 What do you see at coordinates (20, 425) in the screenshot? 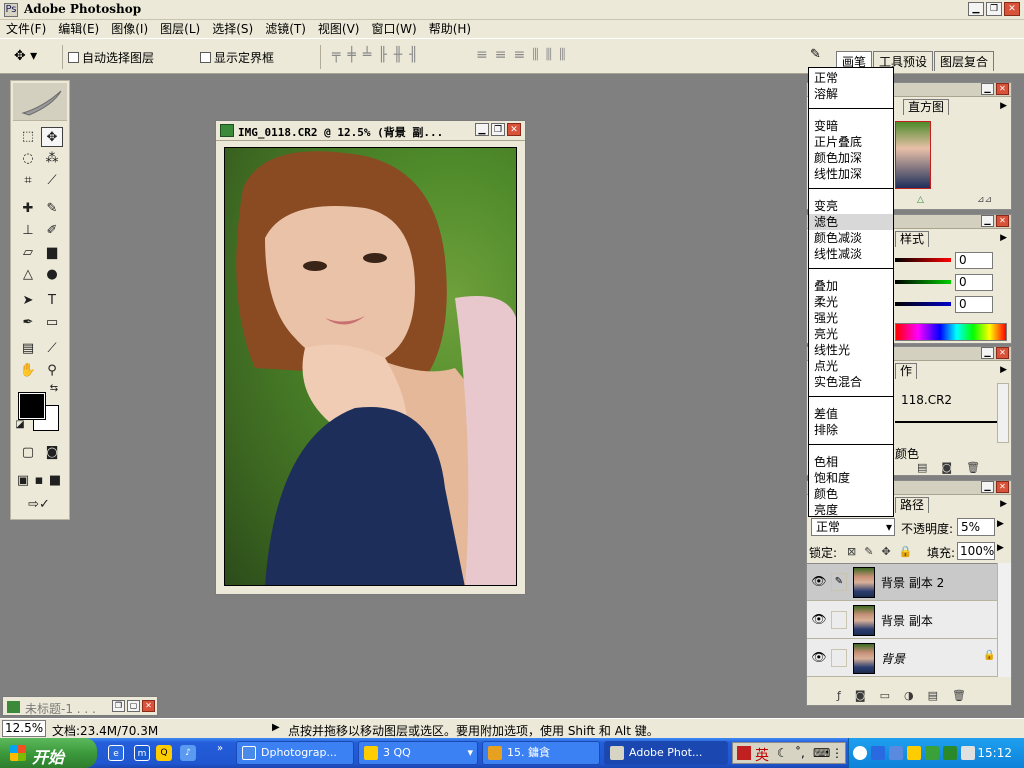
I see `default-colors-icon: ◪` at bounding box center [20, 425].